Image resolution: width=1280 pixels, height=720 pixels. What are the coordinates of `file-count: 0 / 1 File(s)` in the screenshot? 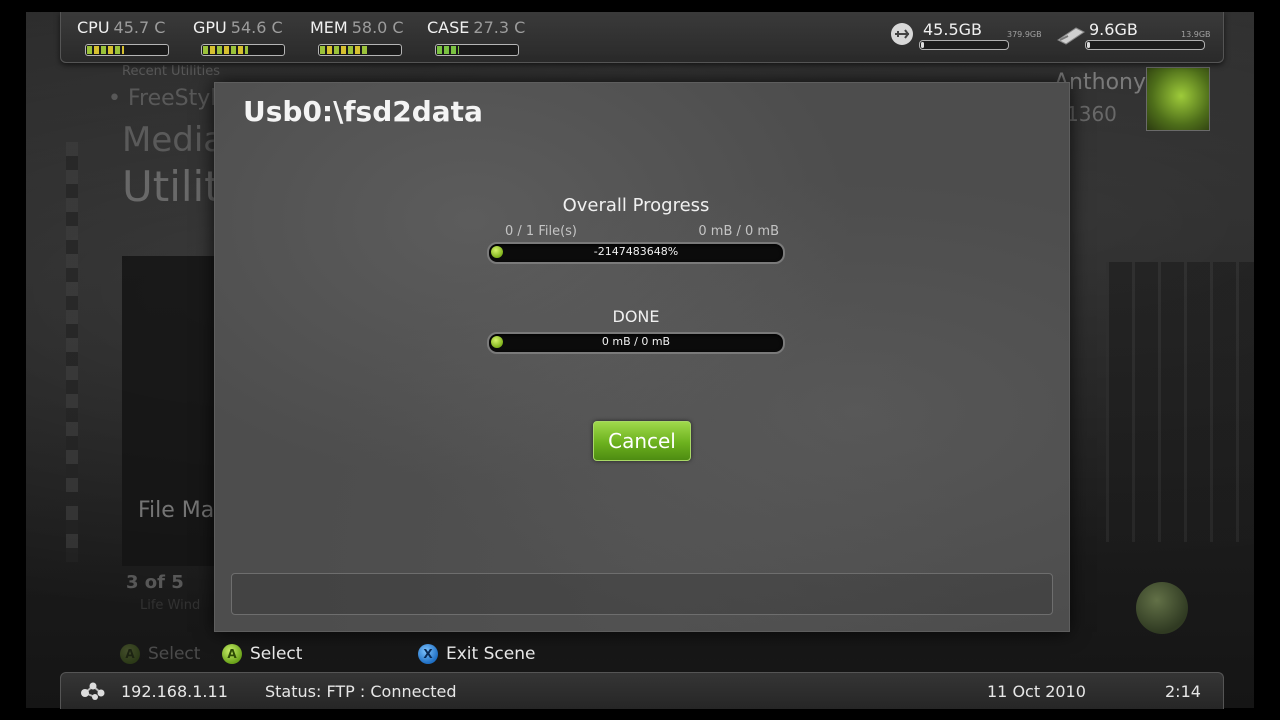 It's located at (541, 231).